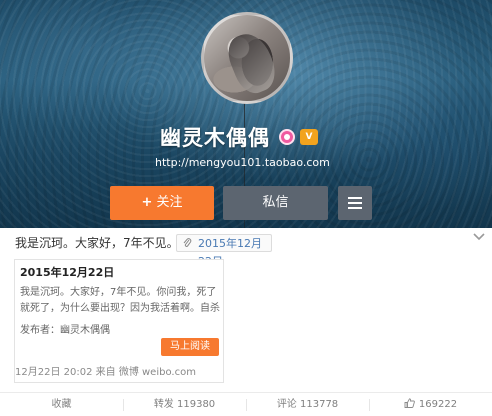 The image size is (492, 416). I want to click on menu-icon, so click(355, 203).